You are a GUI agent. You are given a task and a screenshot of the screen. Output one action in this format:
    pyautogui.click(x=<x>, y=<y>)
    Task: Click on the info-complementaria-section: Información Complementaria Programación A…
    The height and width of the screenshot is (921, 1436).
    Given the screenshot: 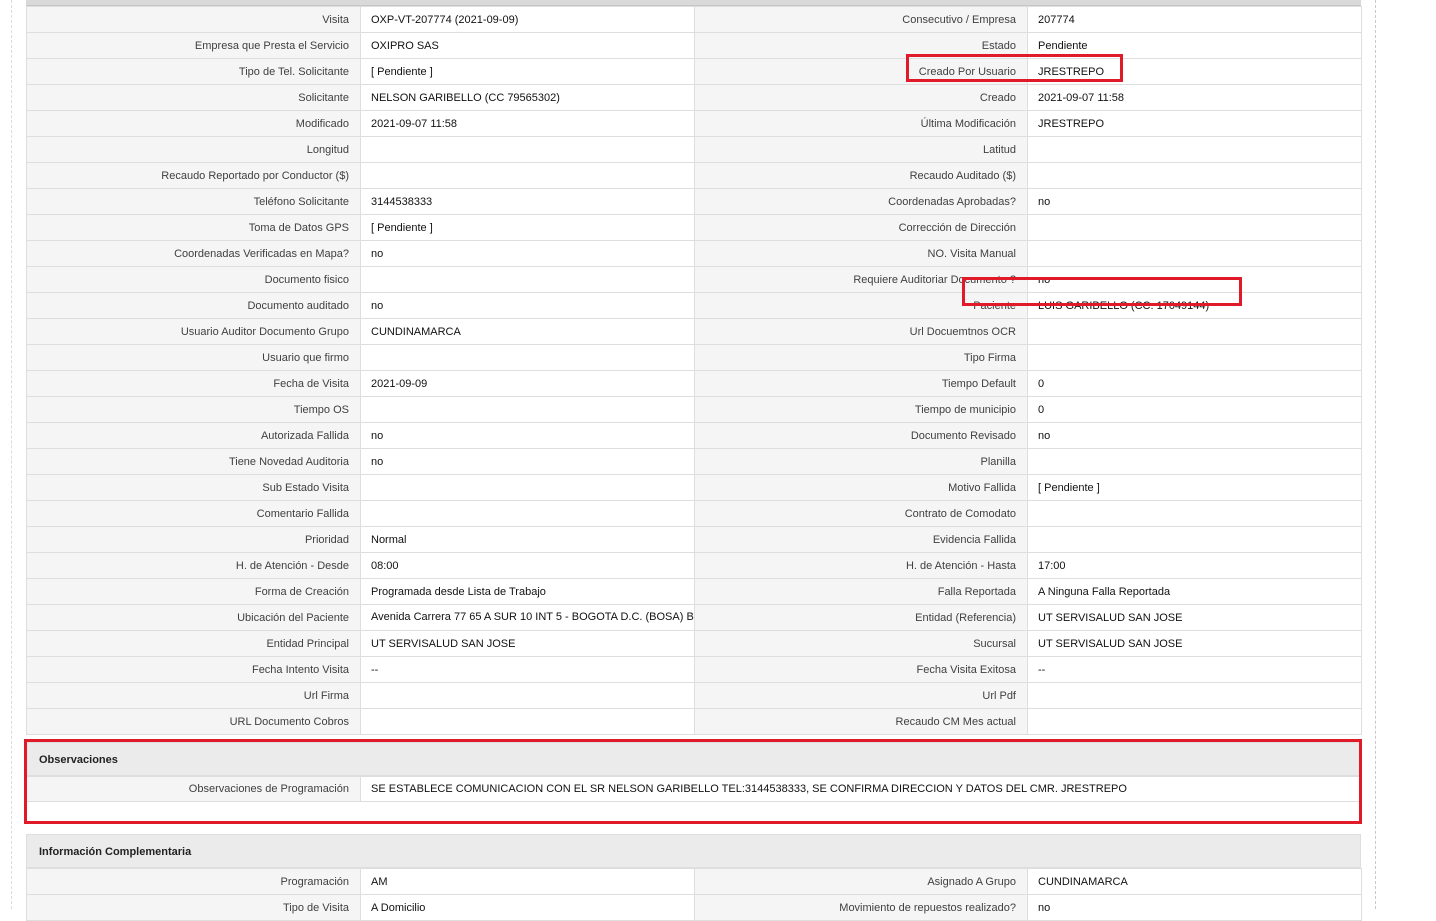 What is the action you would take?
    pyautogui.click(x=694, y=877)
    